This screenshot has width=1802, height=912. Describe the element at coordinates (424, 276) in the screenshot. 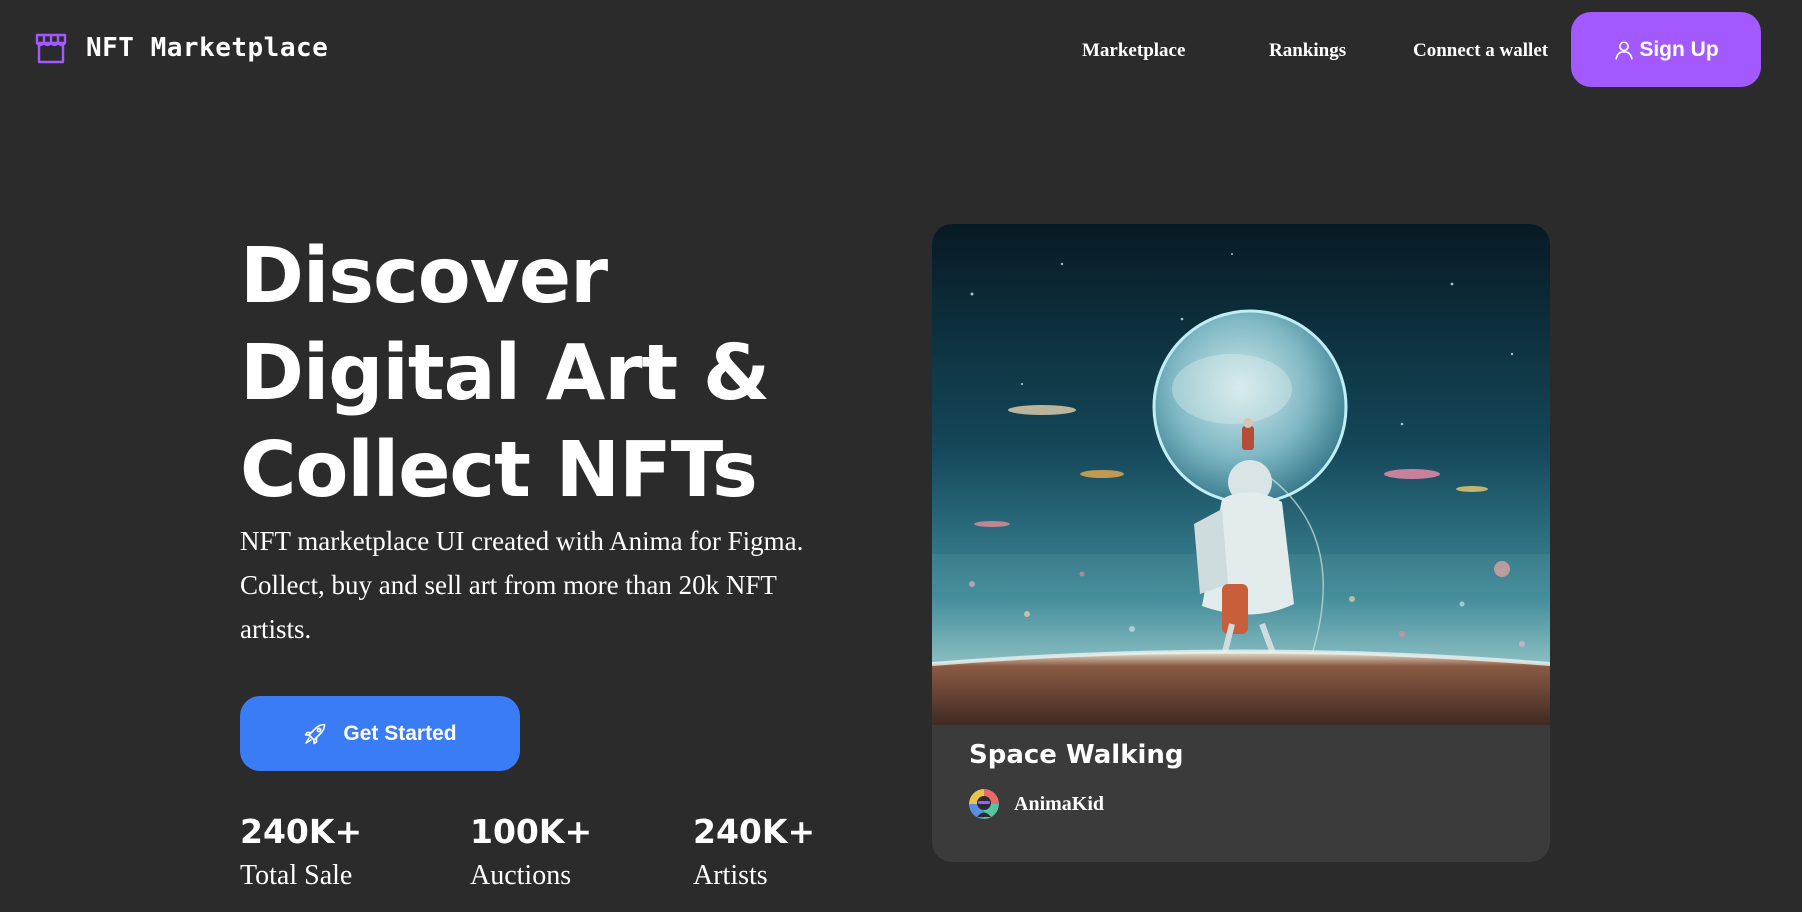

I see `hero-title-line: Discover` at that location.